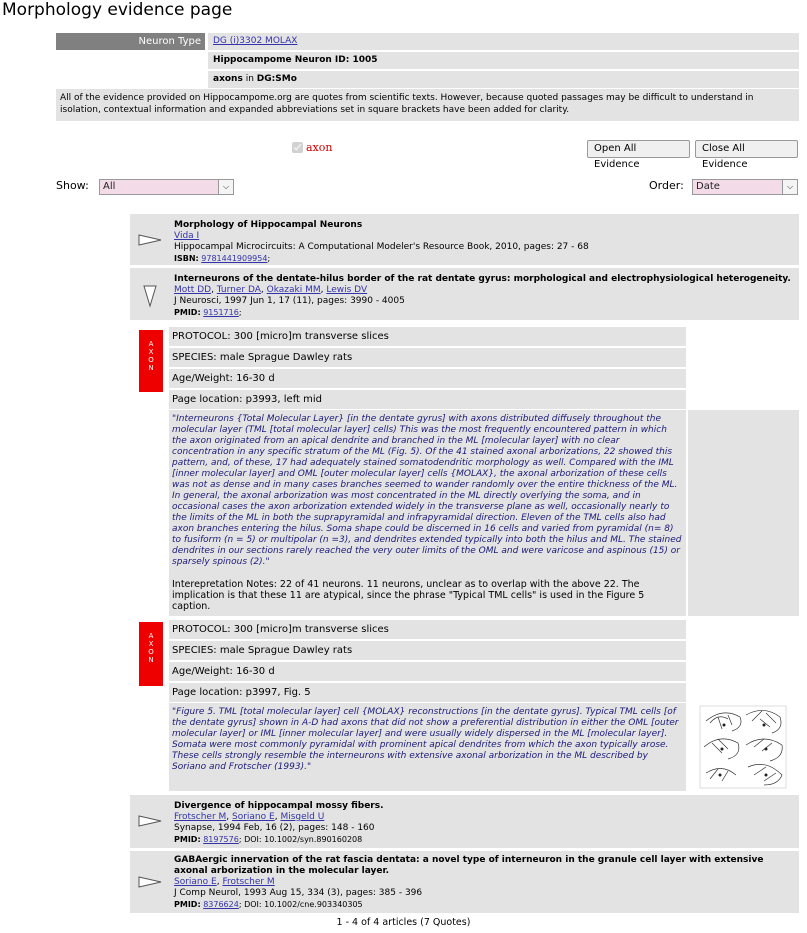 The height and width of the screenshot is (933, 807). What do you see at coordinates (249, 79) in the screenshot?
I see `location-in: in` at bounding box center [249, 79].